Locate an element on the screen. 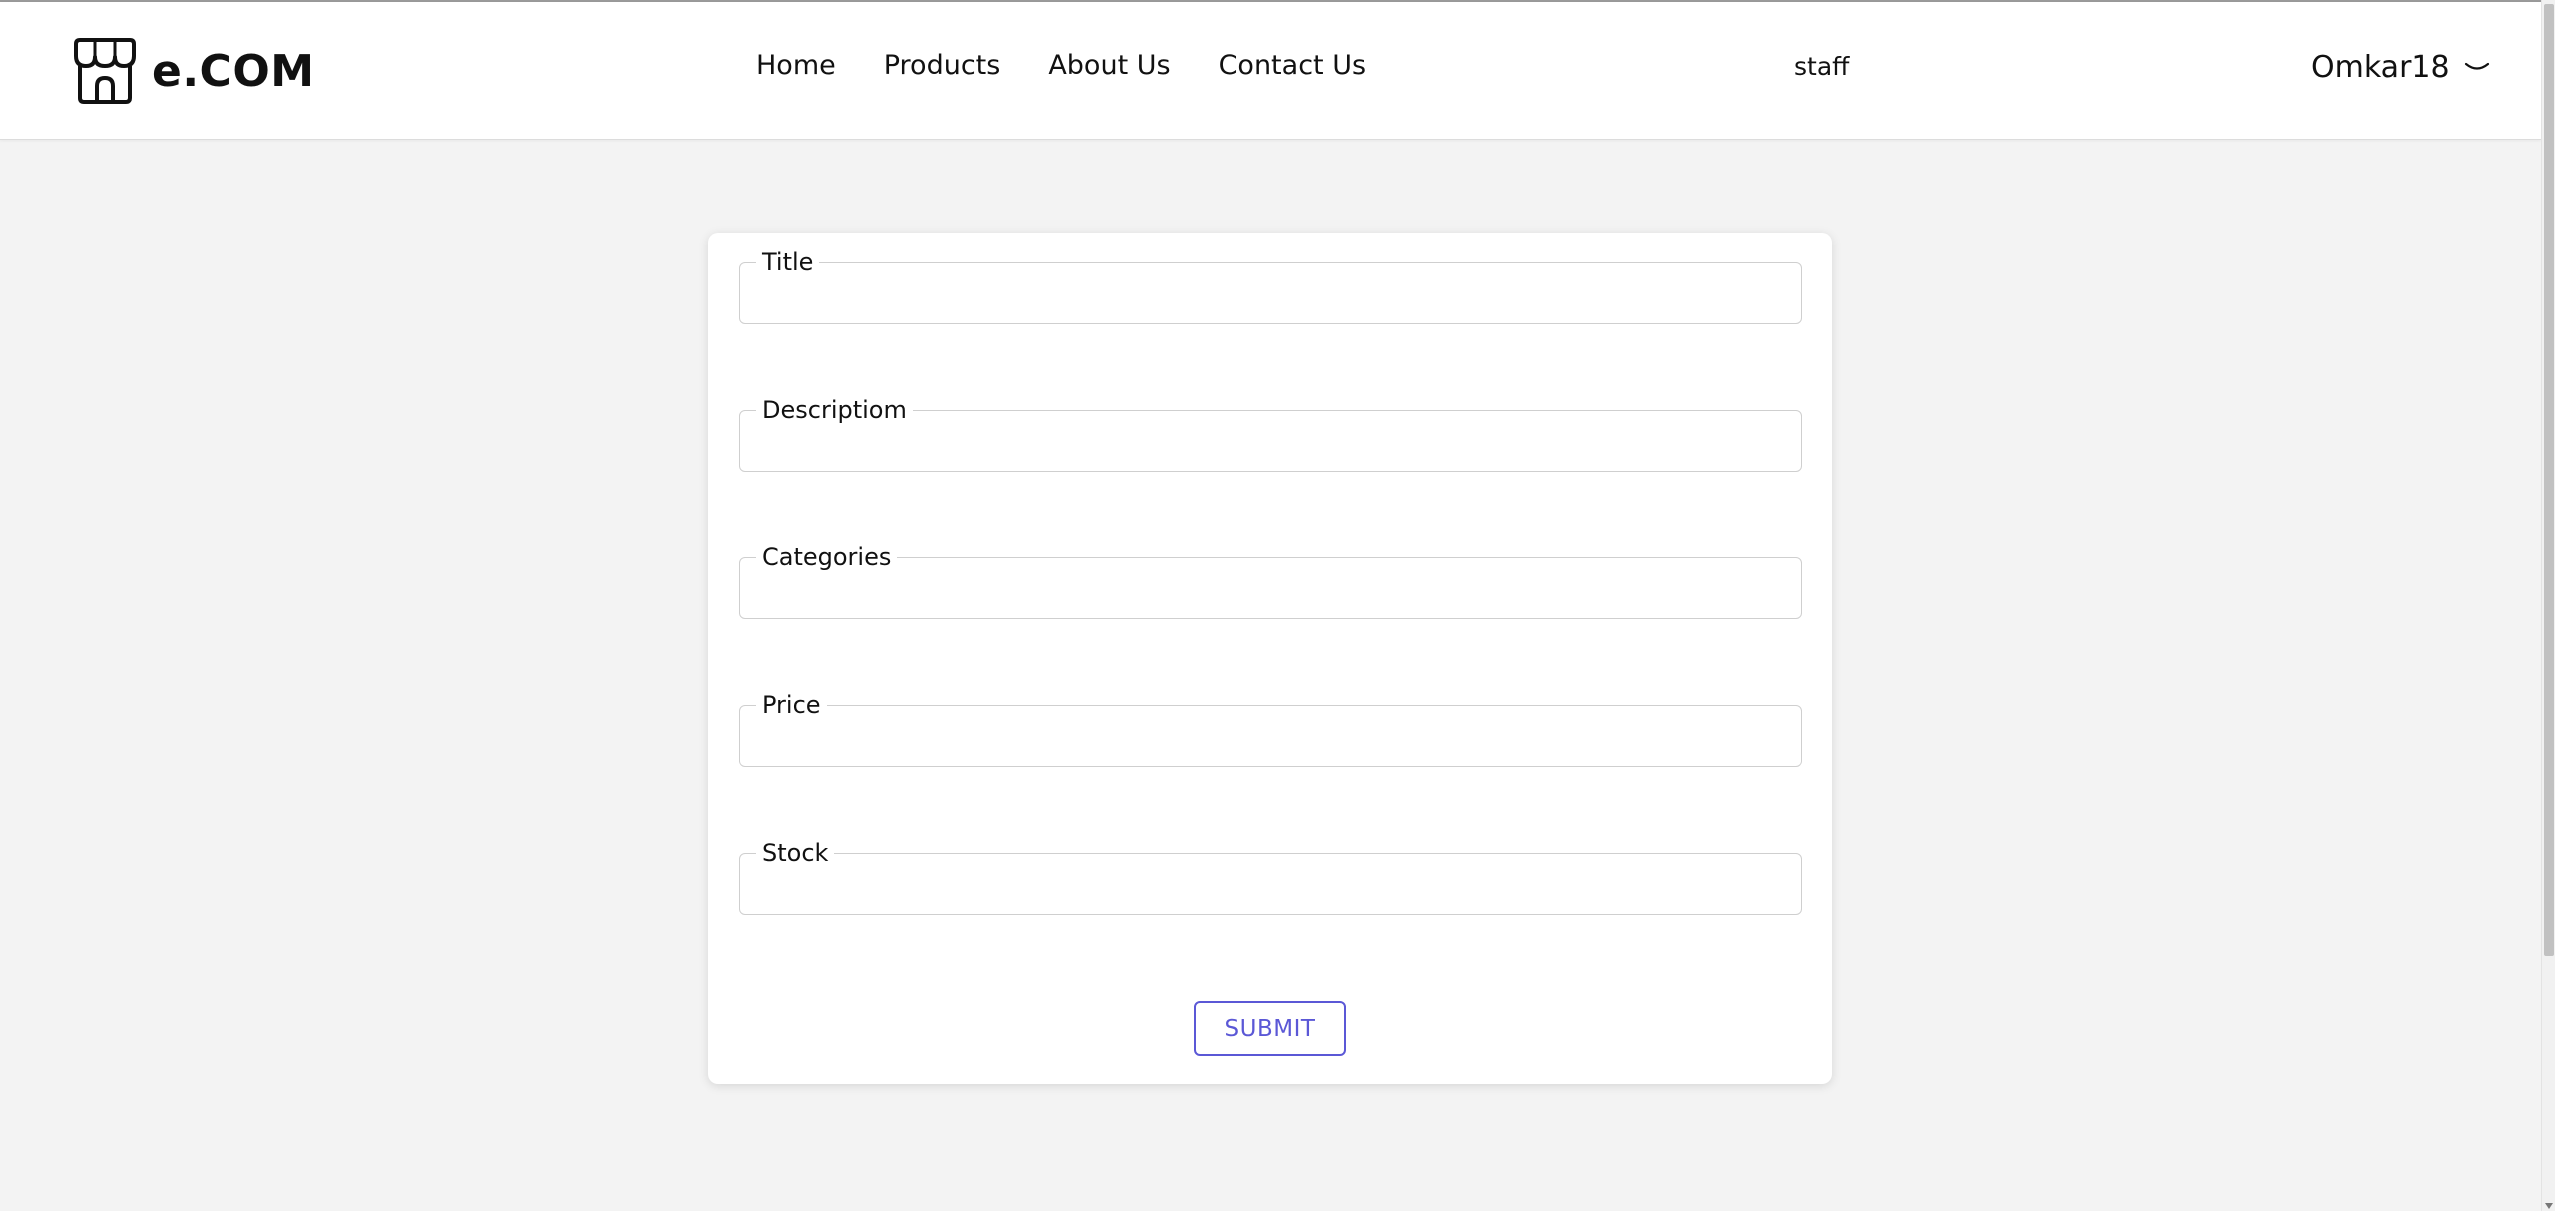  scrollbar-thumb is located at coordinates (2549, 480).